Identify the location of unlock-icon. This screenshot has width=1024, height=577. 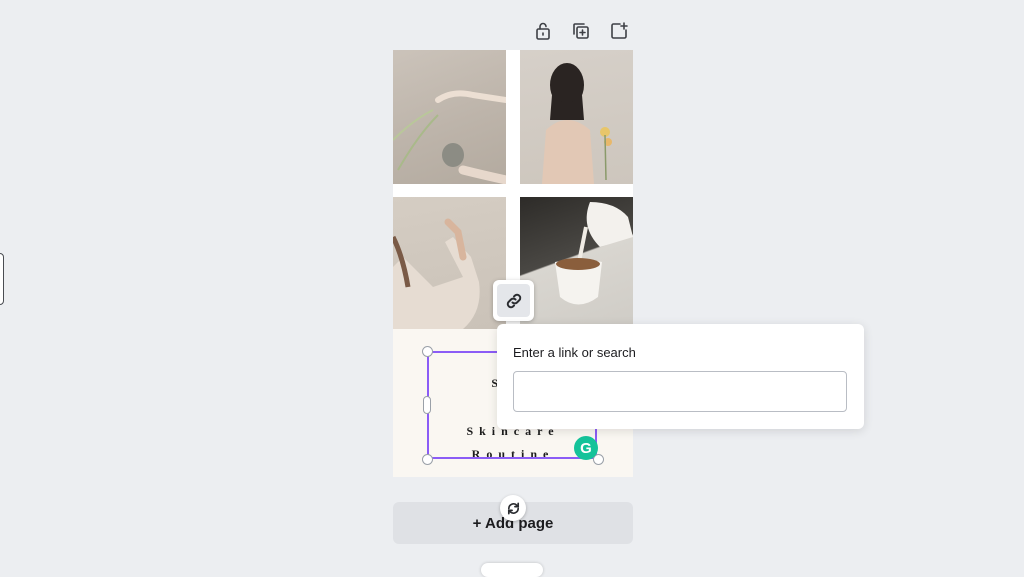
(543, 31).